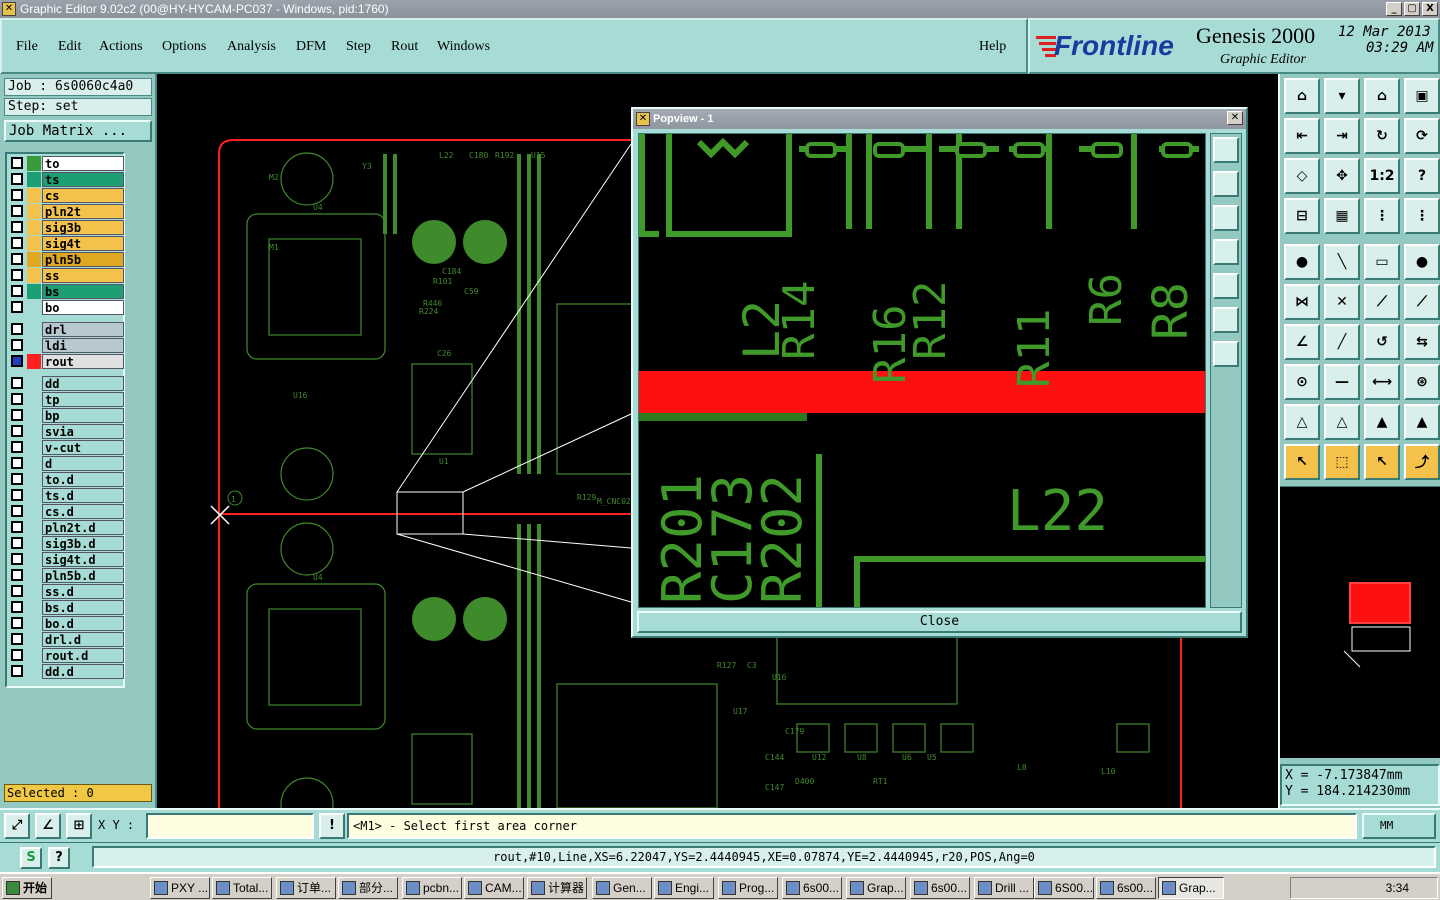  I want to click on measure-icon: ▭, so click(1382, 262).